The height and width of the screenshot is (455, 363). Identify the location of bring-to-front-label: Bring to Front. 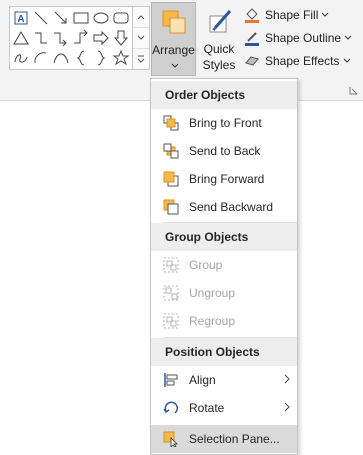
(225, 123).